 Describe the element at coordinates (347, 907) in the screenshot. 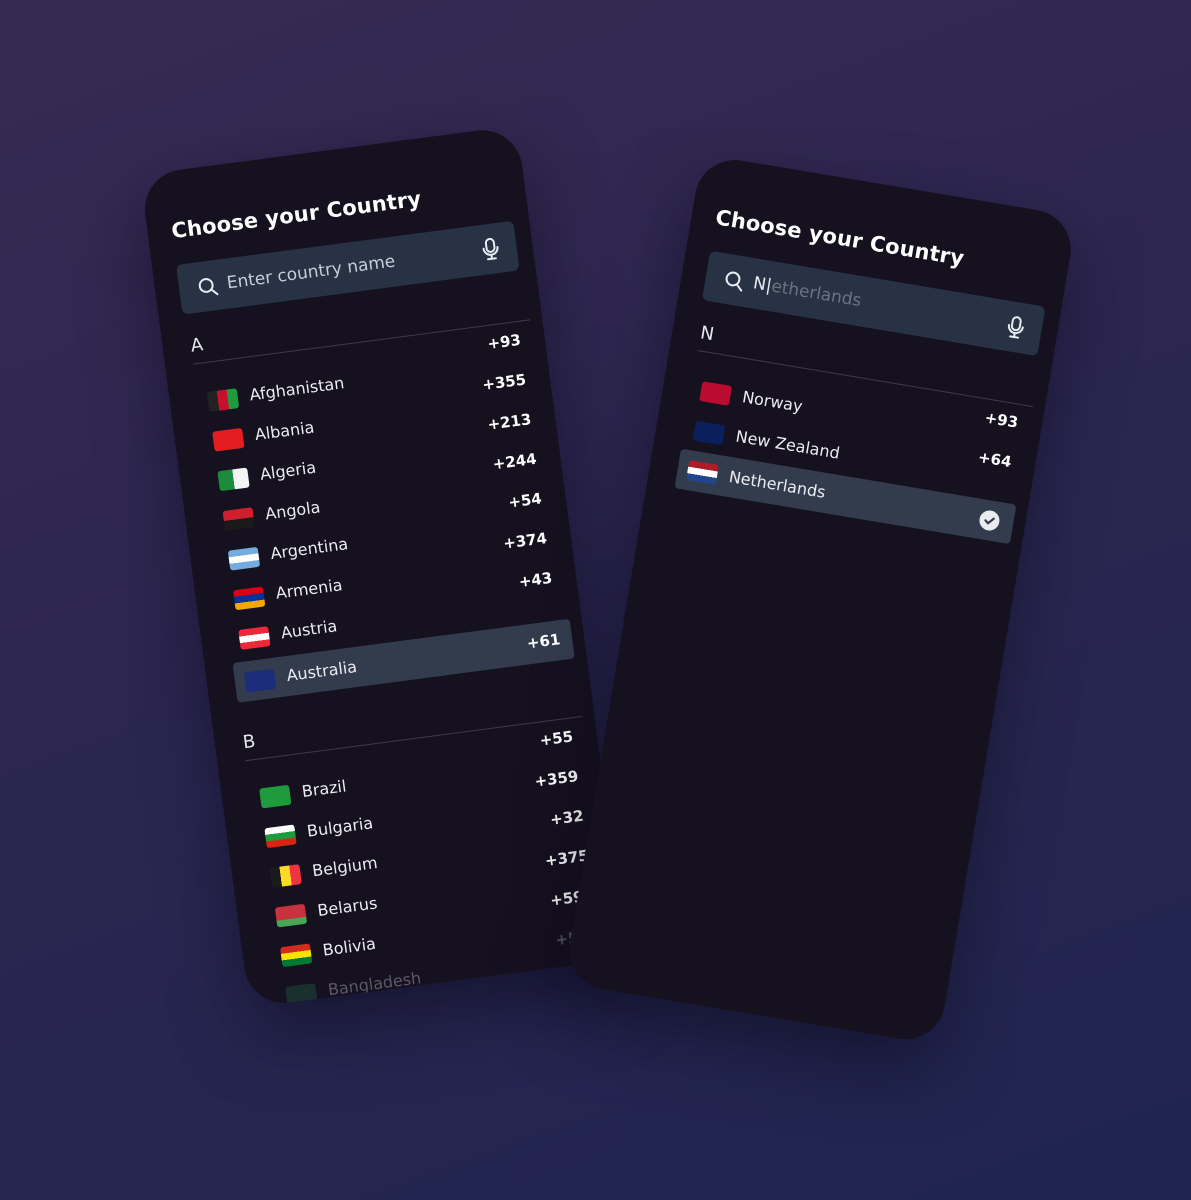

I see `country-name: Belarus` at that location.